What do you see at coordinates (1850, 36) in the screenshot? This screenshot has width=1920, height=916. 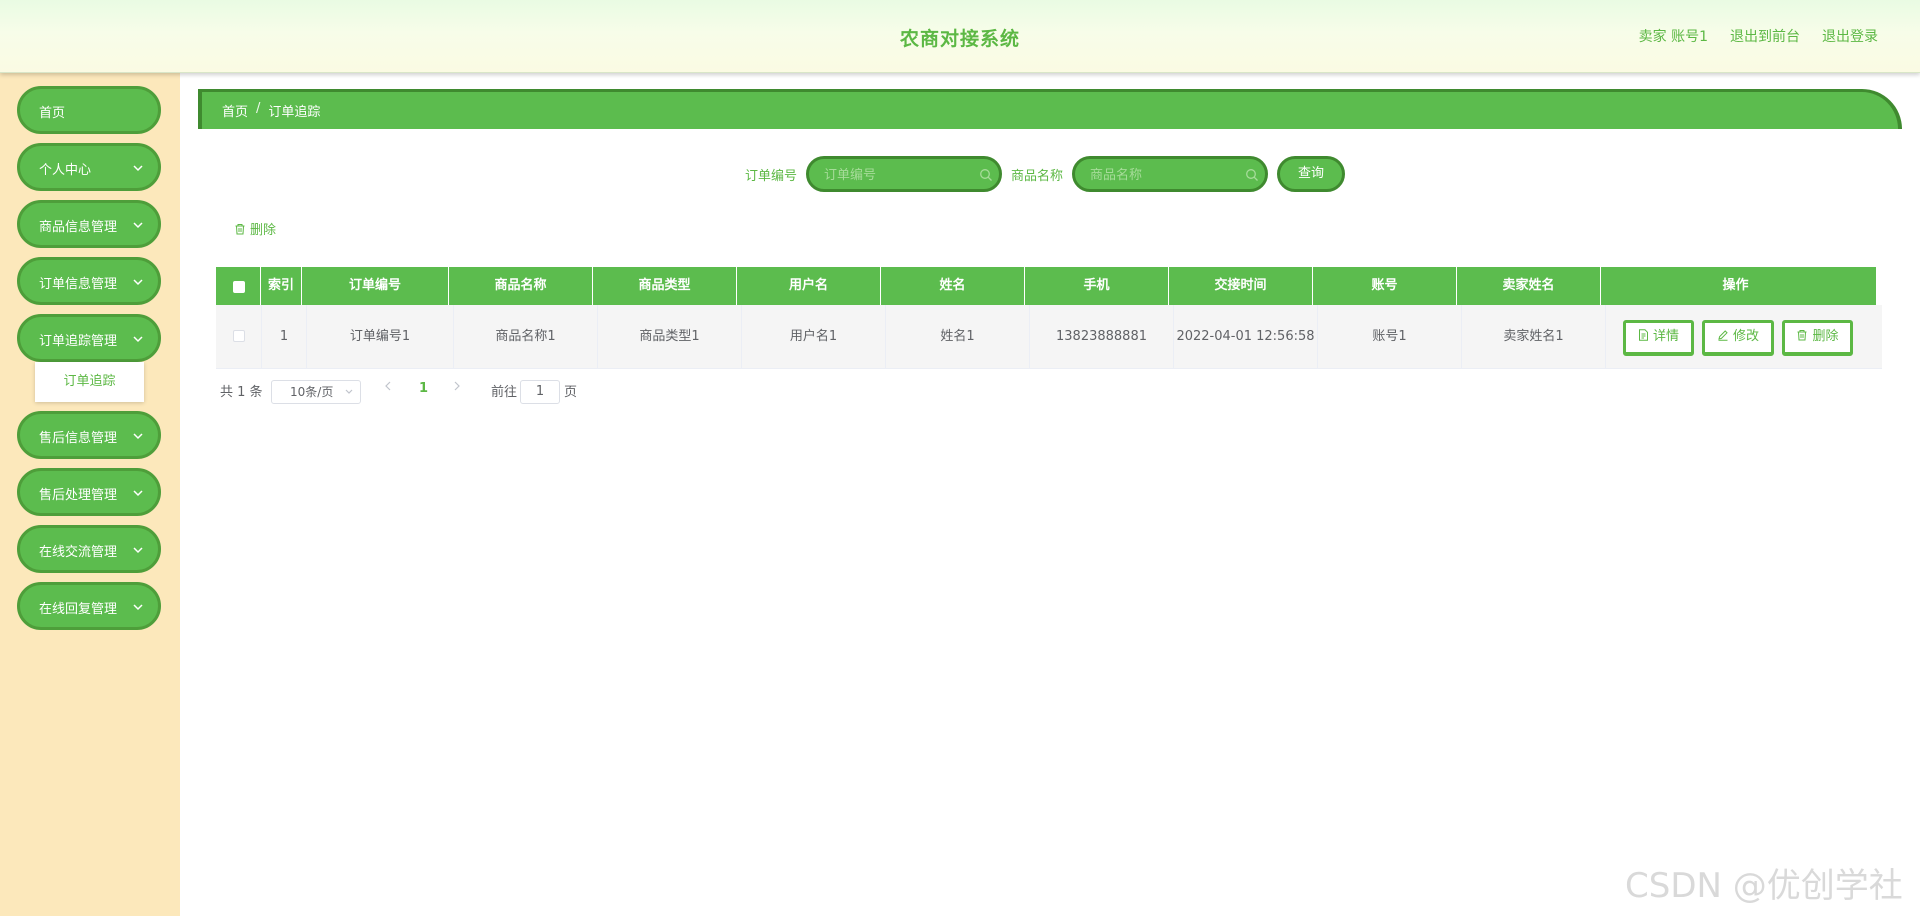 I see `logout-link: 退出登录` at bounding box center [1850, 36].